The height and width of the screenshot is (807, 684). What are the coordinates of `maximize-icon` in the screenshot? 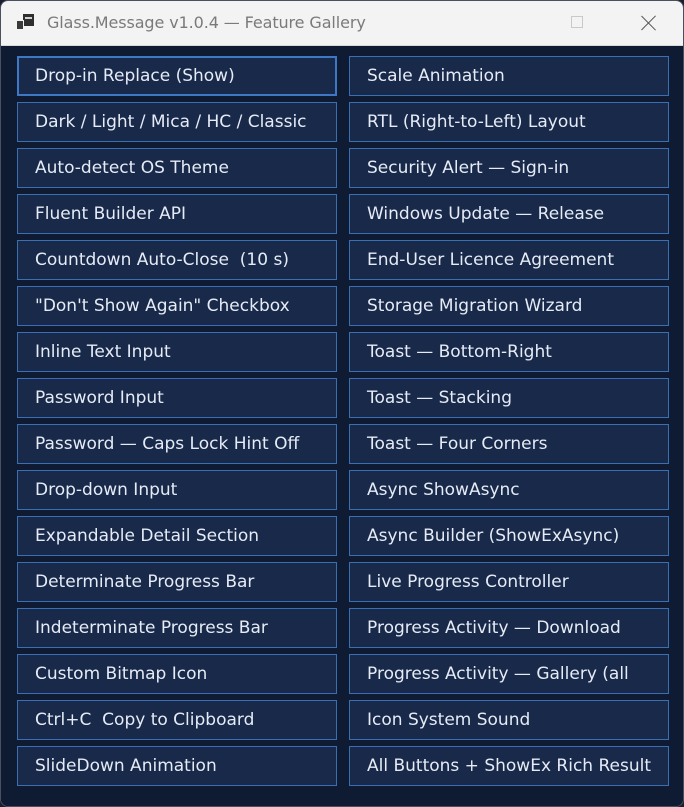 It's located at (577, 22).